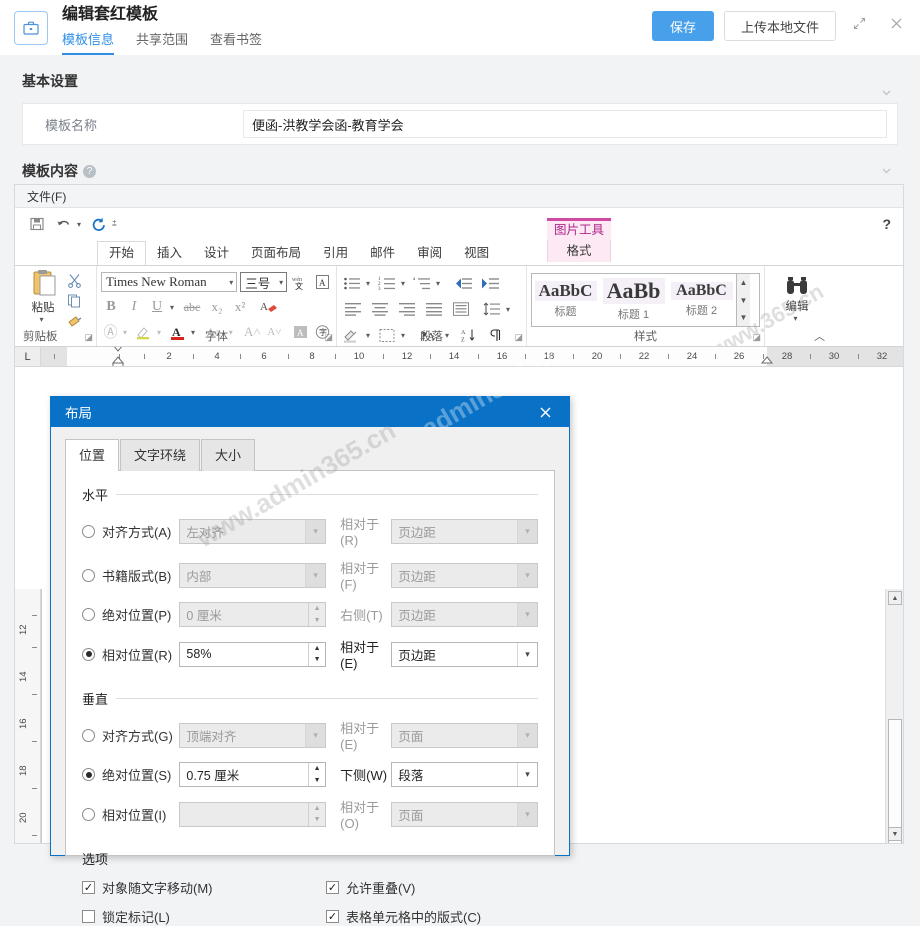 The height and width of the screenshot is (926, 920). I want to click on save-button: 保存, so click(682, 26).